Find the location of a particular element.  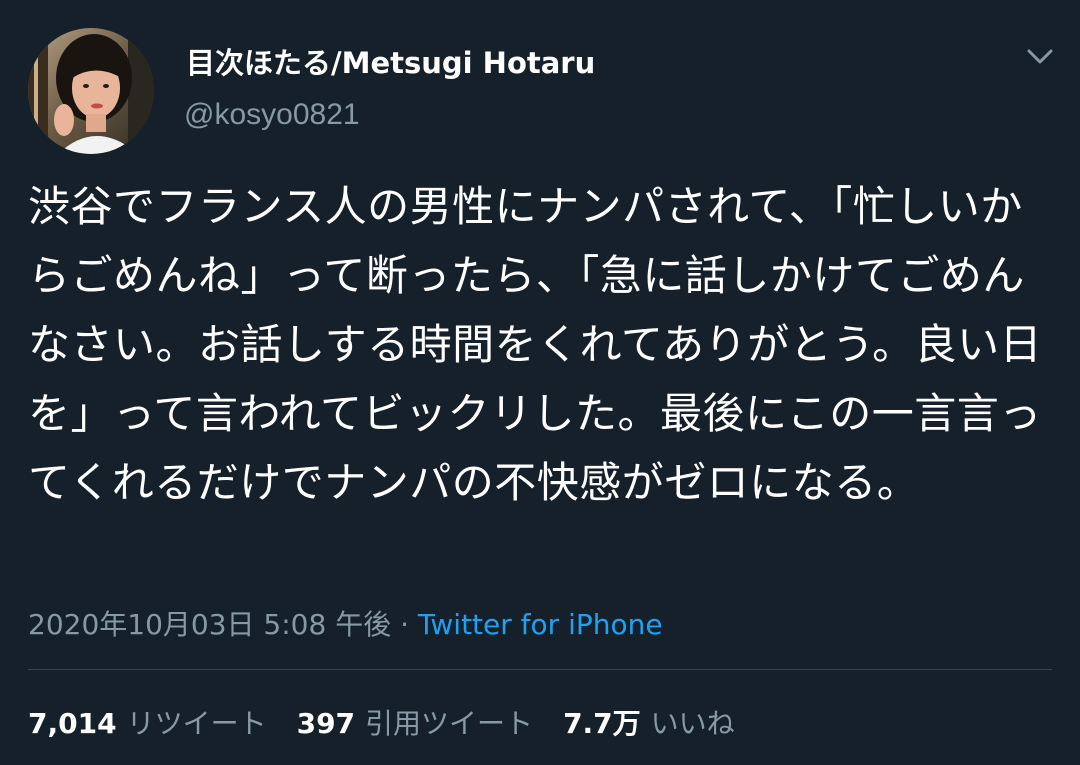

profile-photo-icon is located at coordinates (91, 91).